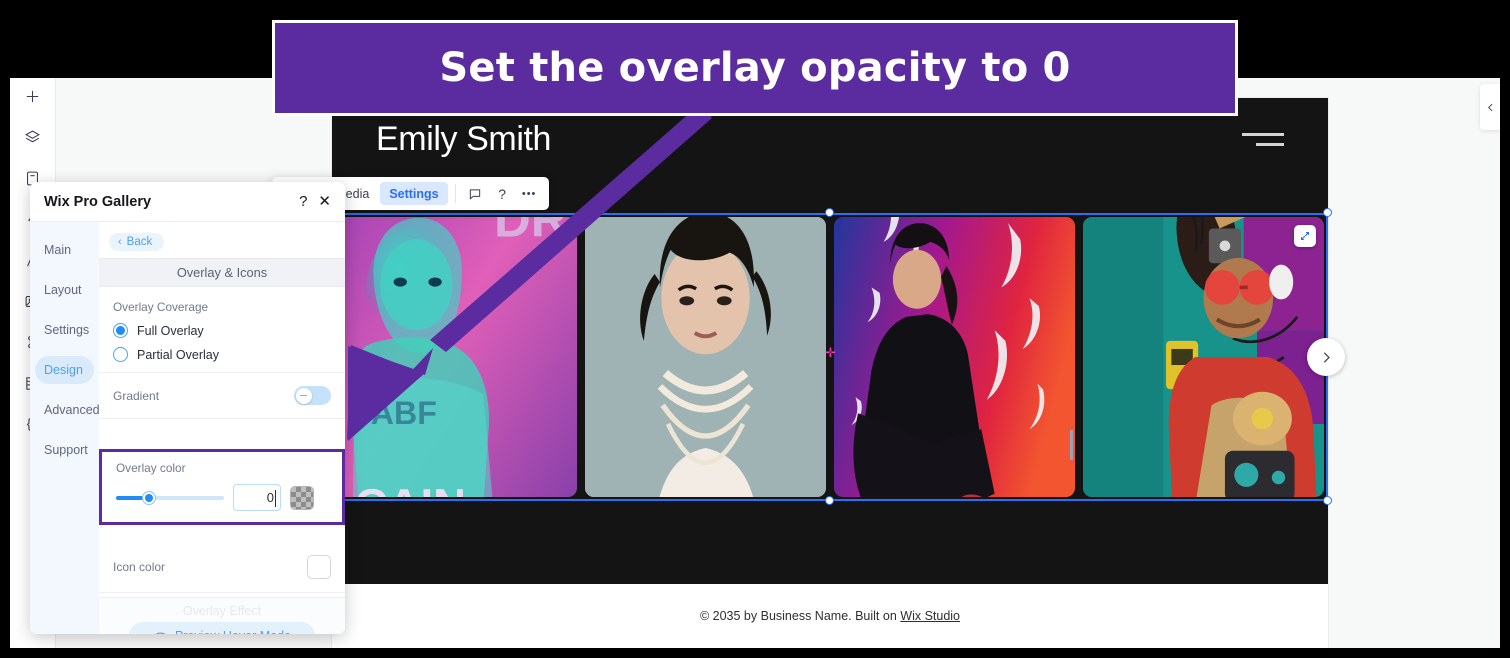  What do you see at coordinates (1071, 445) in the screenshot?
I see `text-cursor-marker` at bounding box center [1071, 445].